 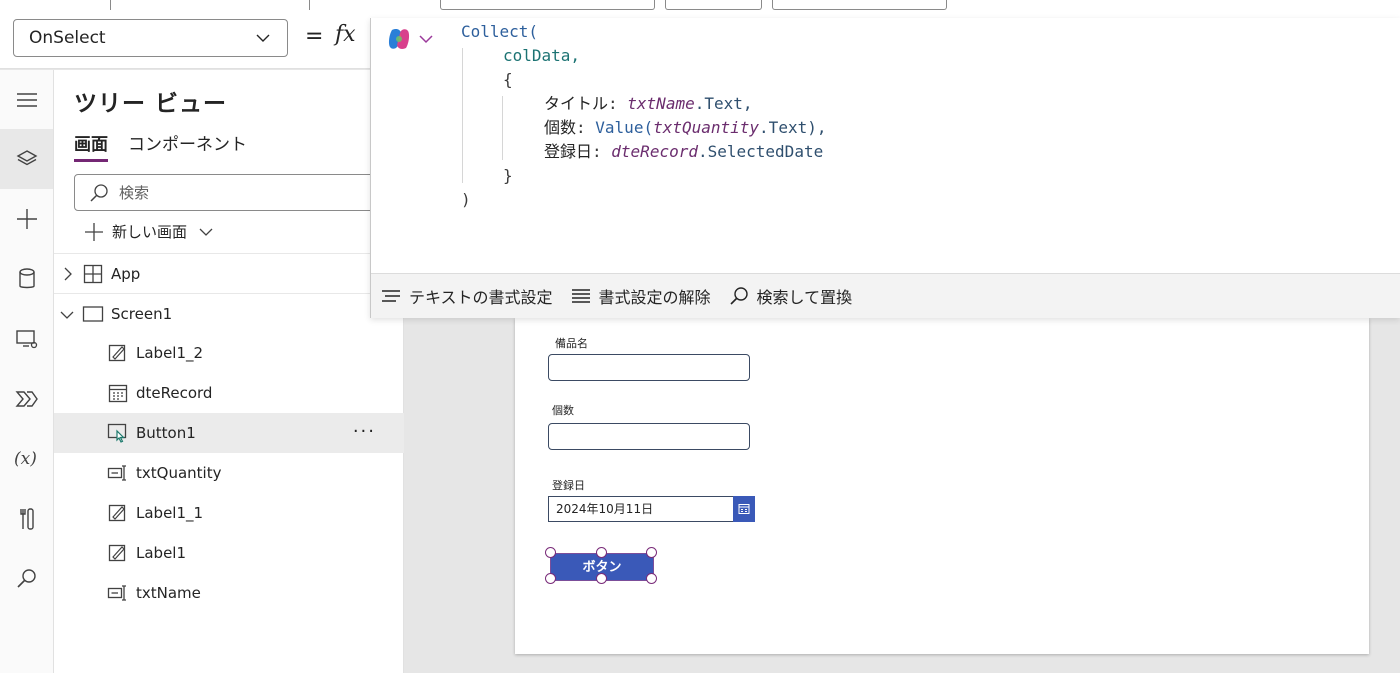 I want to click on tab-screens: 画面, so click(x=91, y=146).